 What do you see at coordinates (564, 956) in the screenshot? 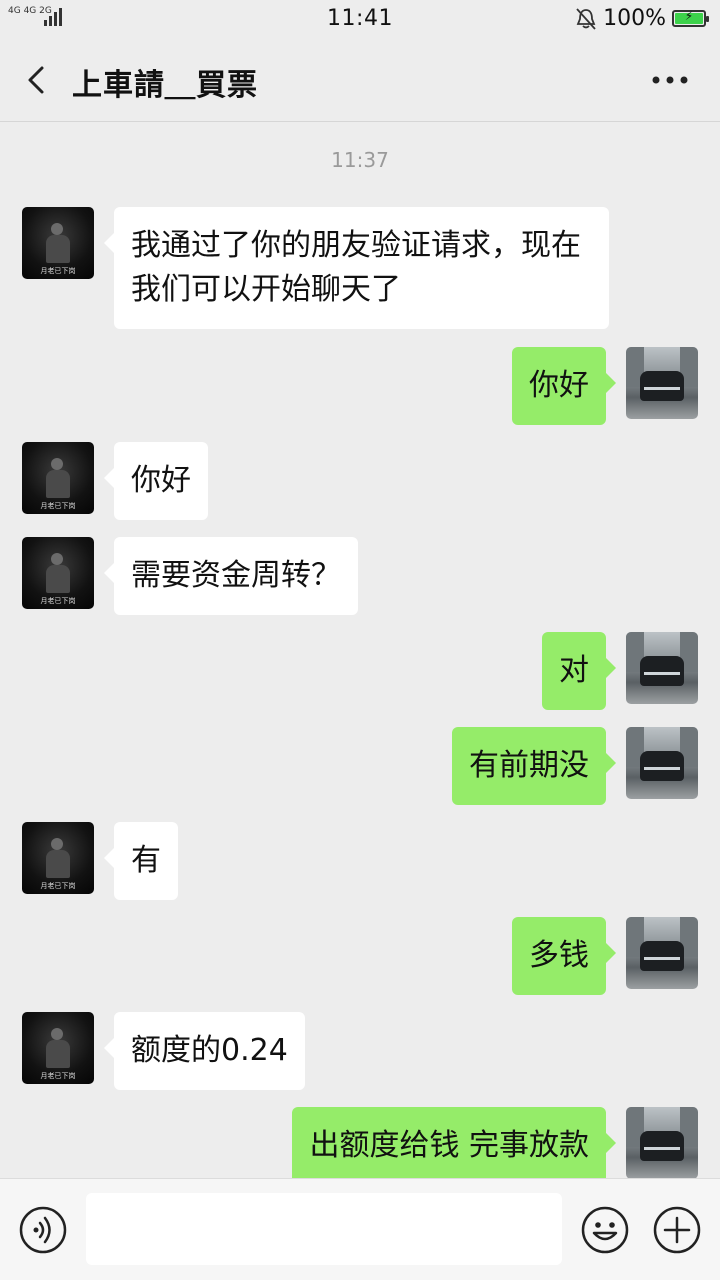
I see `message-bubble: 多钱` at bounding box center [564, 956].